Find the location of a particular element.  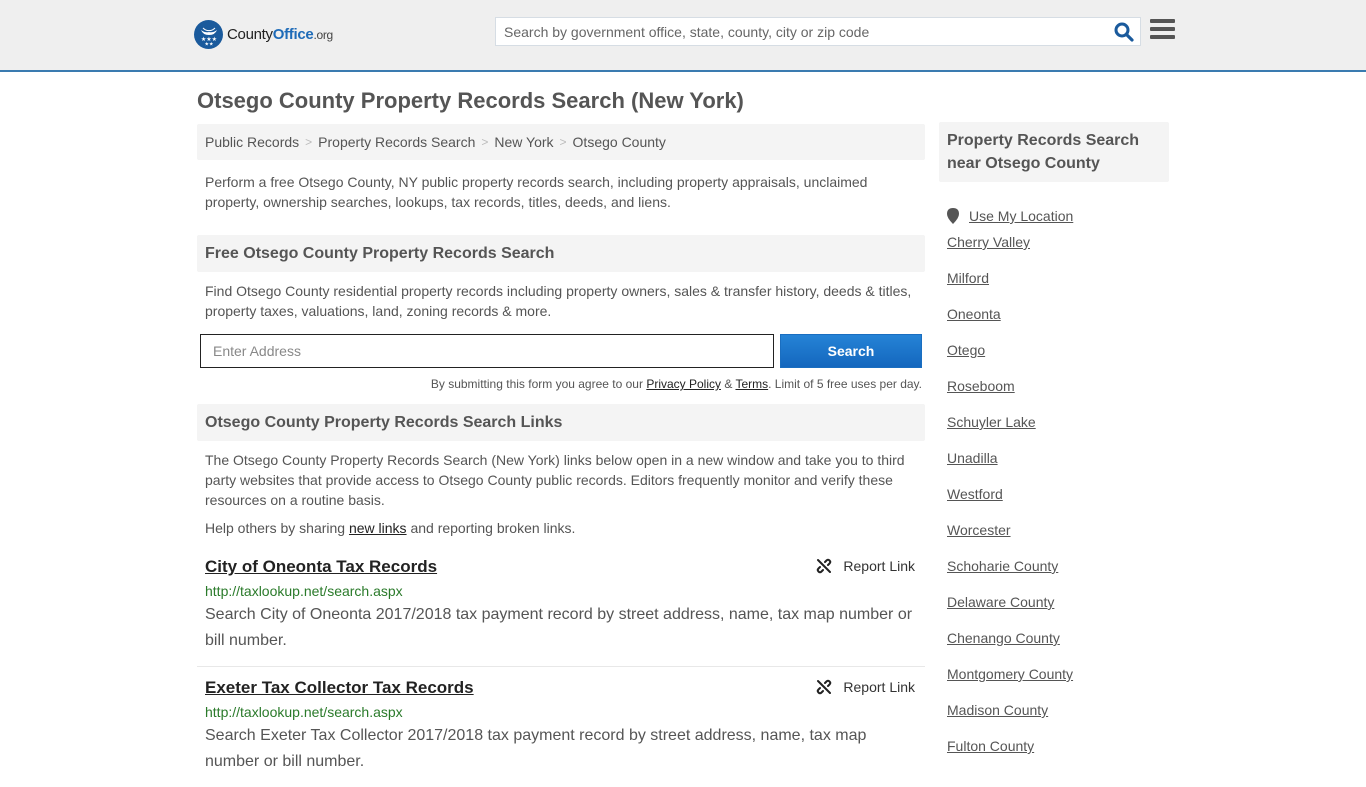

sidebar-item: Westford is located at coordinates (1054, 504).